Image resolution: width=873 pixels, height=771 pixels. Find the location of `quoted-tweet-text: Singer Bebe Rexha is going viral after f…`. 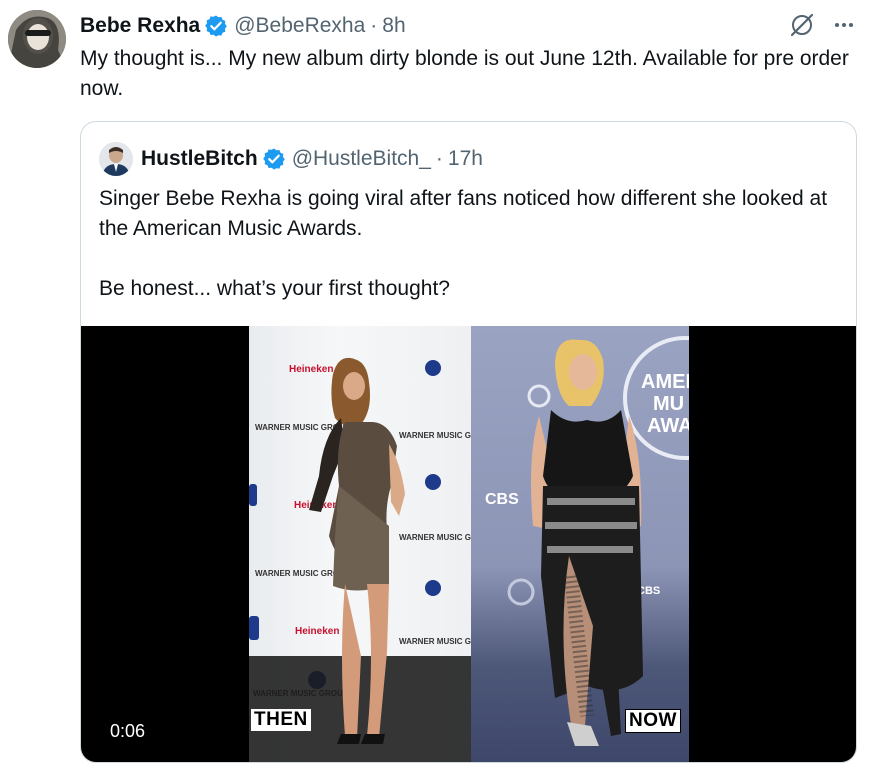

quoted-tweet-text: Singer Bebe Rexha is going viral after f… is located at coordinates (469, 244).